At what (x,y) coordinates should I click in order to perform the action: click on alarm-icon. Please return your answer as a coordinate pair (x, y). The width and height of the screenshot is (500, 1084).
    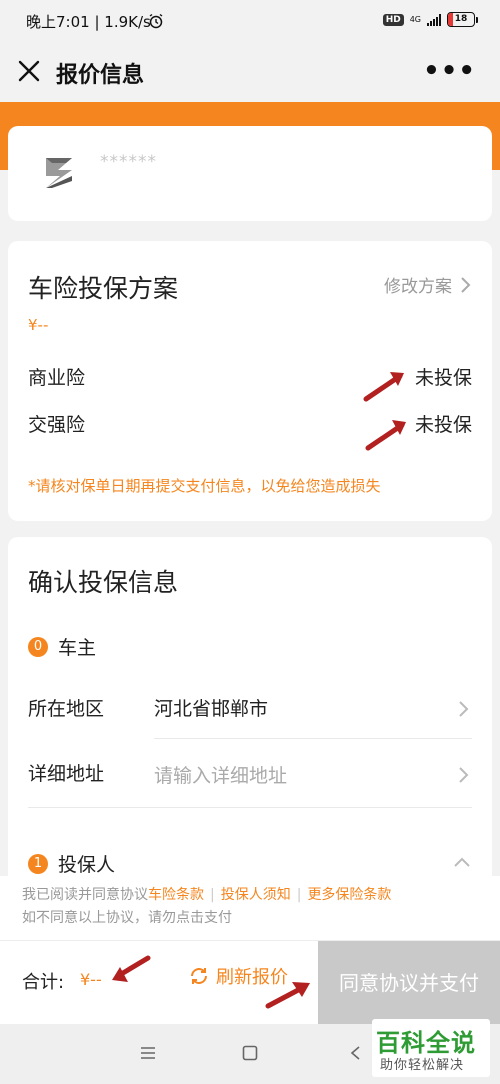
    Looking at the image, I should click on (156, 23).